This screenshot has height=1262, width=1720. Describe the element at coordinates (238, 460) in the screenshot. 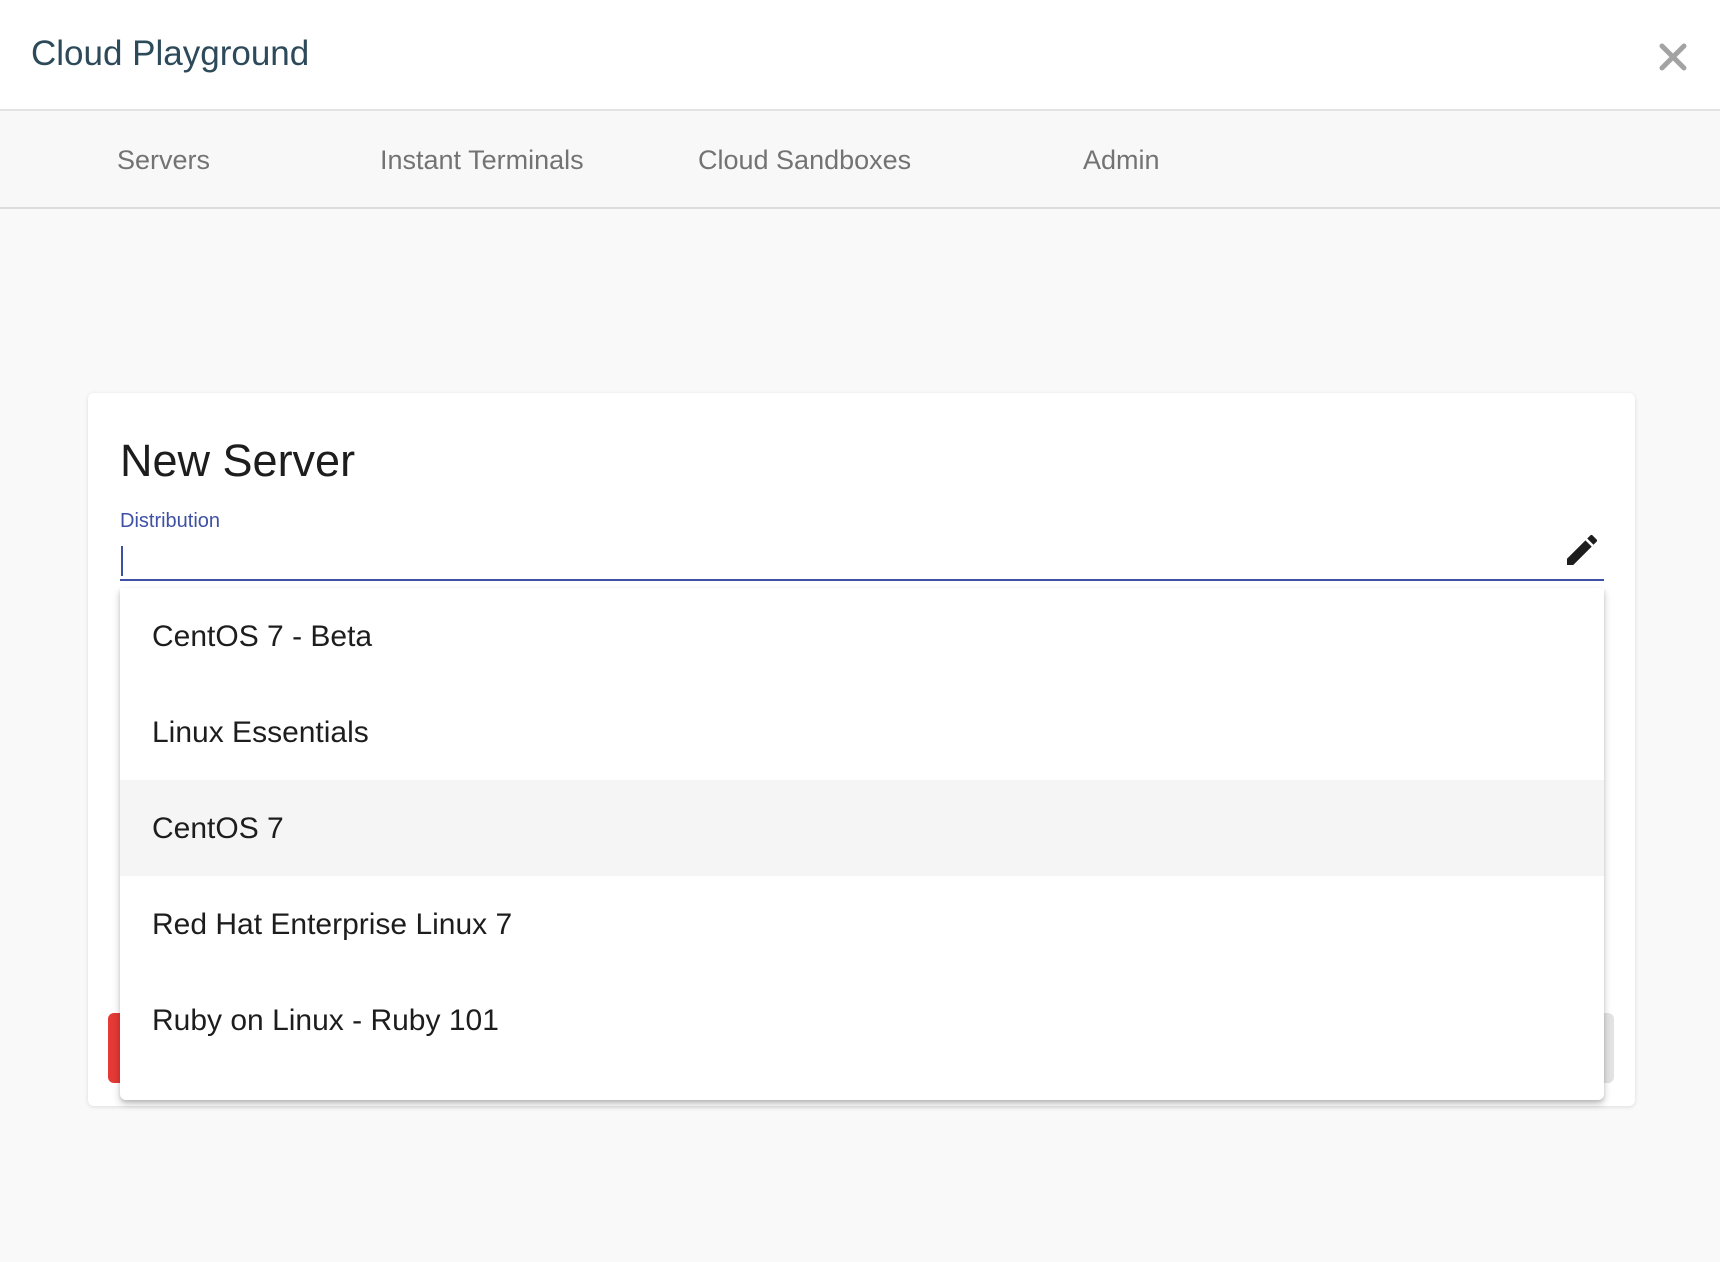

I see `page-title: New Server` at that location.